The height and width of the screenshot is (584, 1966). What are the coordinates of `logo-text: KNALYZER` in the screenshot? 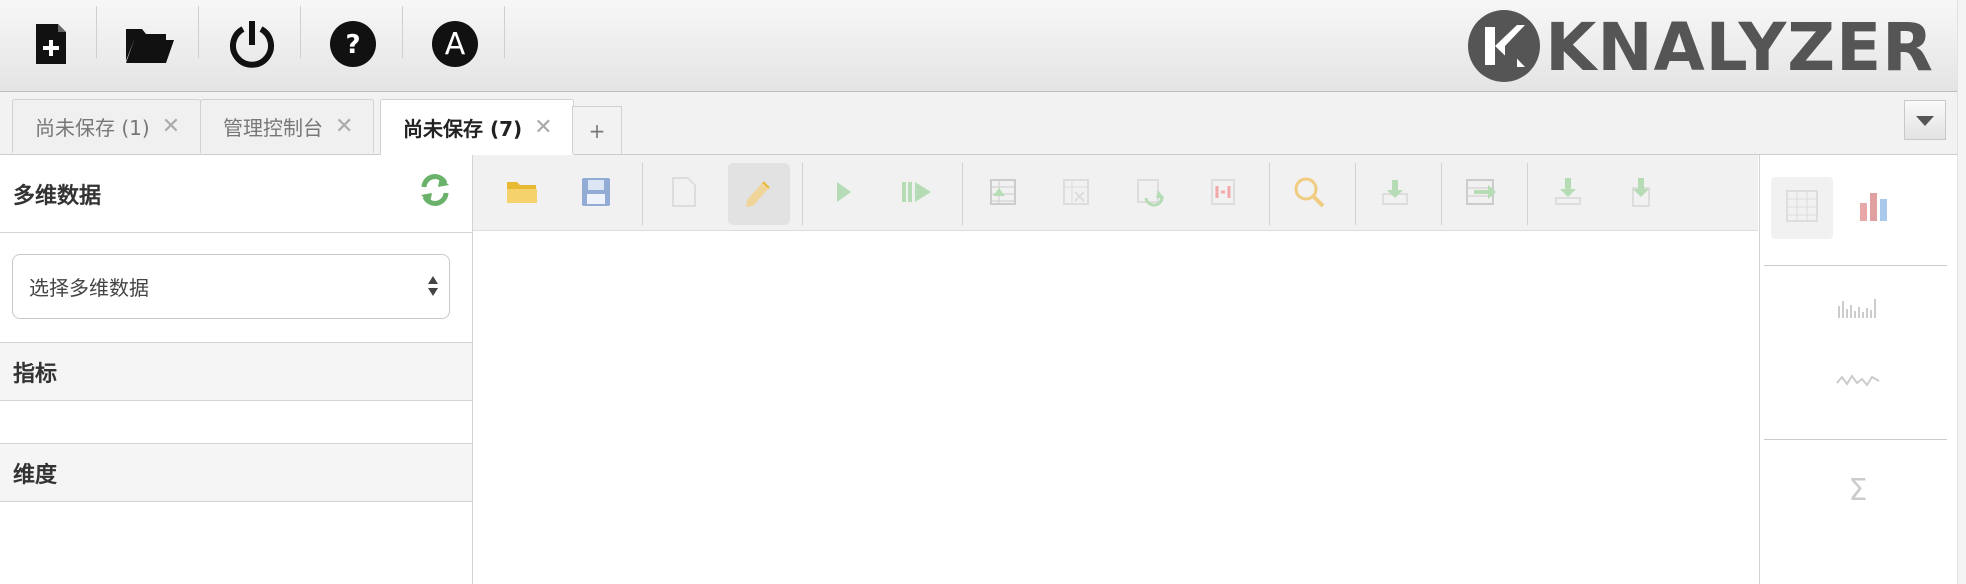 It's located at (1739, 47).